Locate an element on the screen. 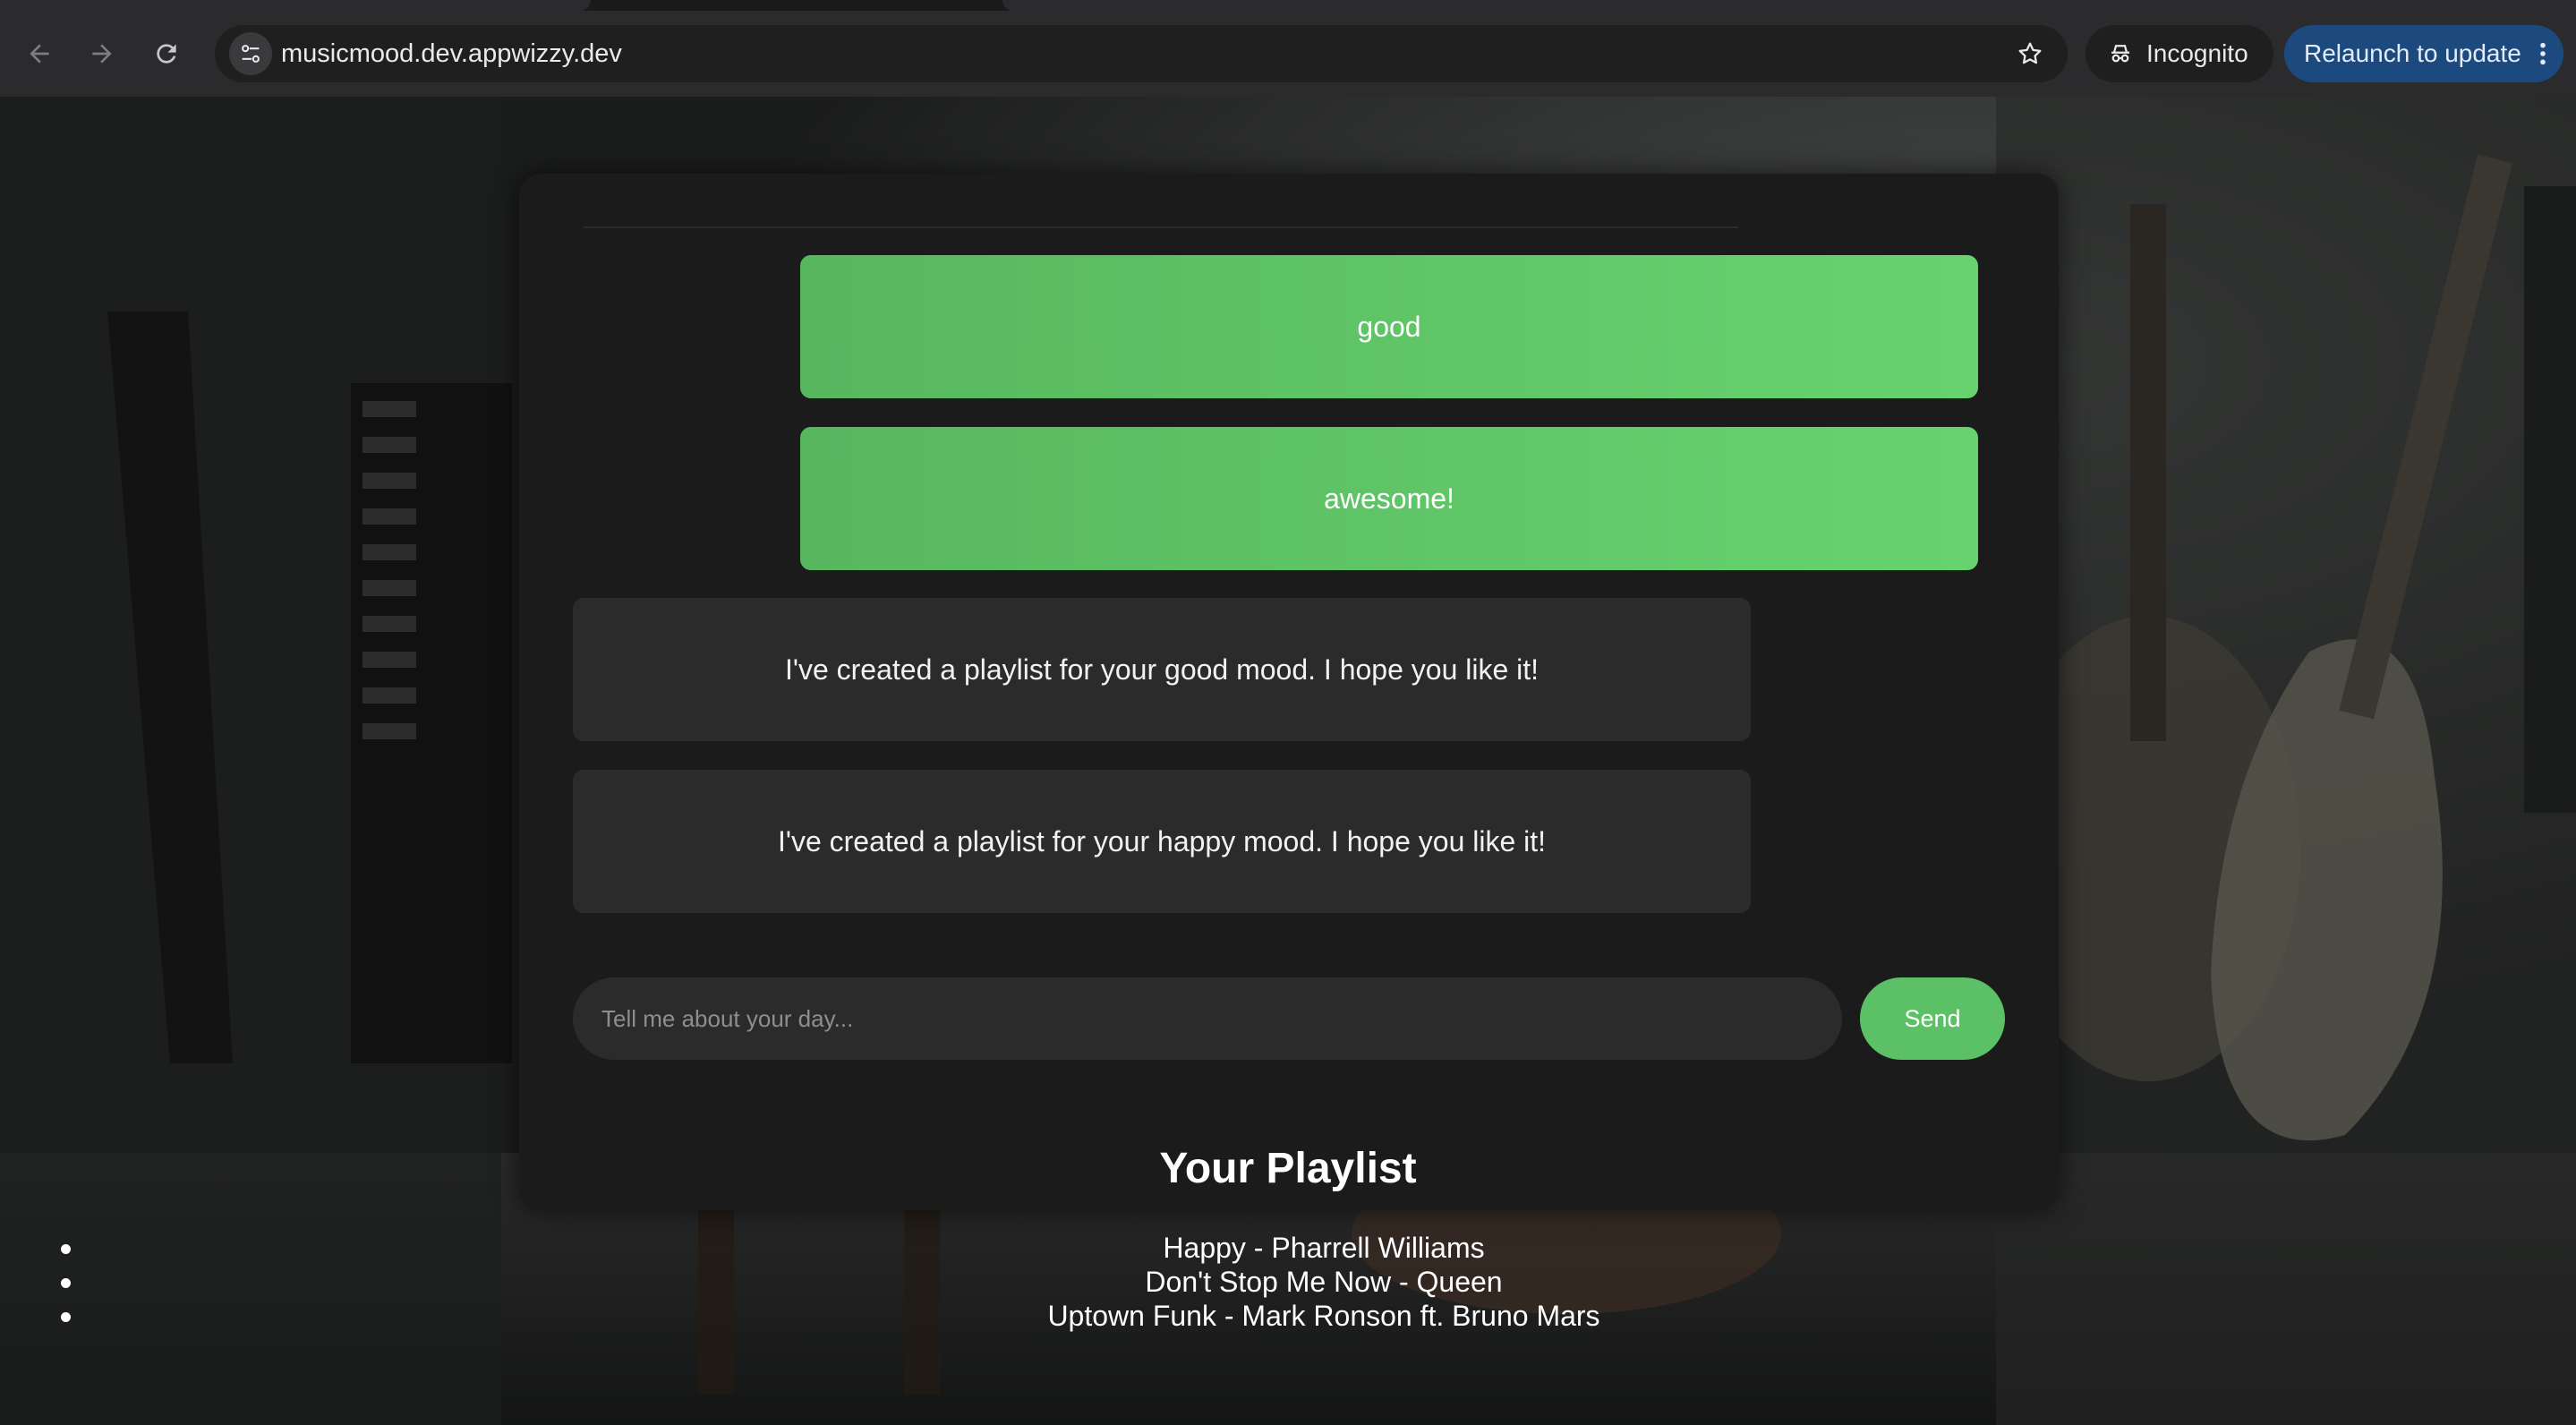 Image resolution: width=2576 pixels, height=1425 pixels. reload-icon is located at coordinates (166, 54).